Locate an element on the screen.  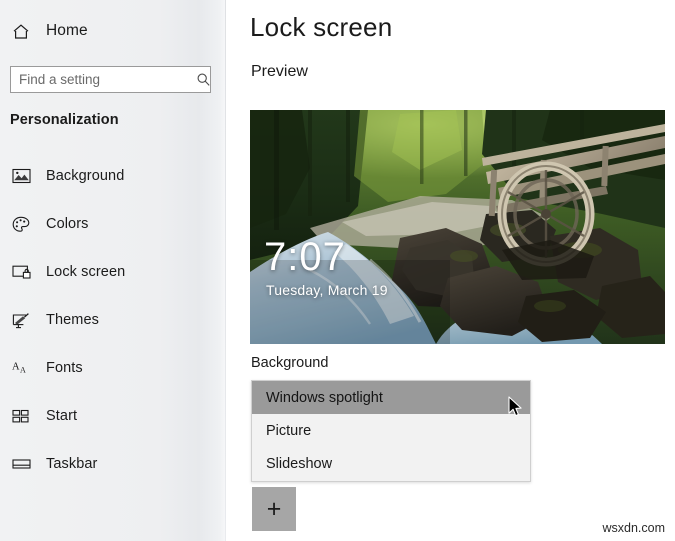
dropdown-option-windows-spotlight: Windows spotlight is located at coordinates (391, 397).